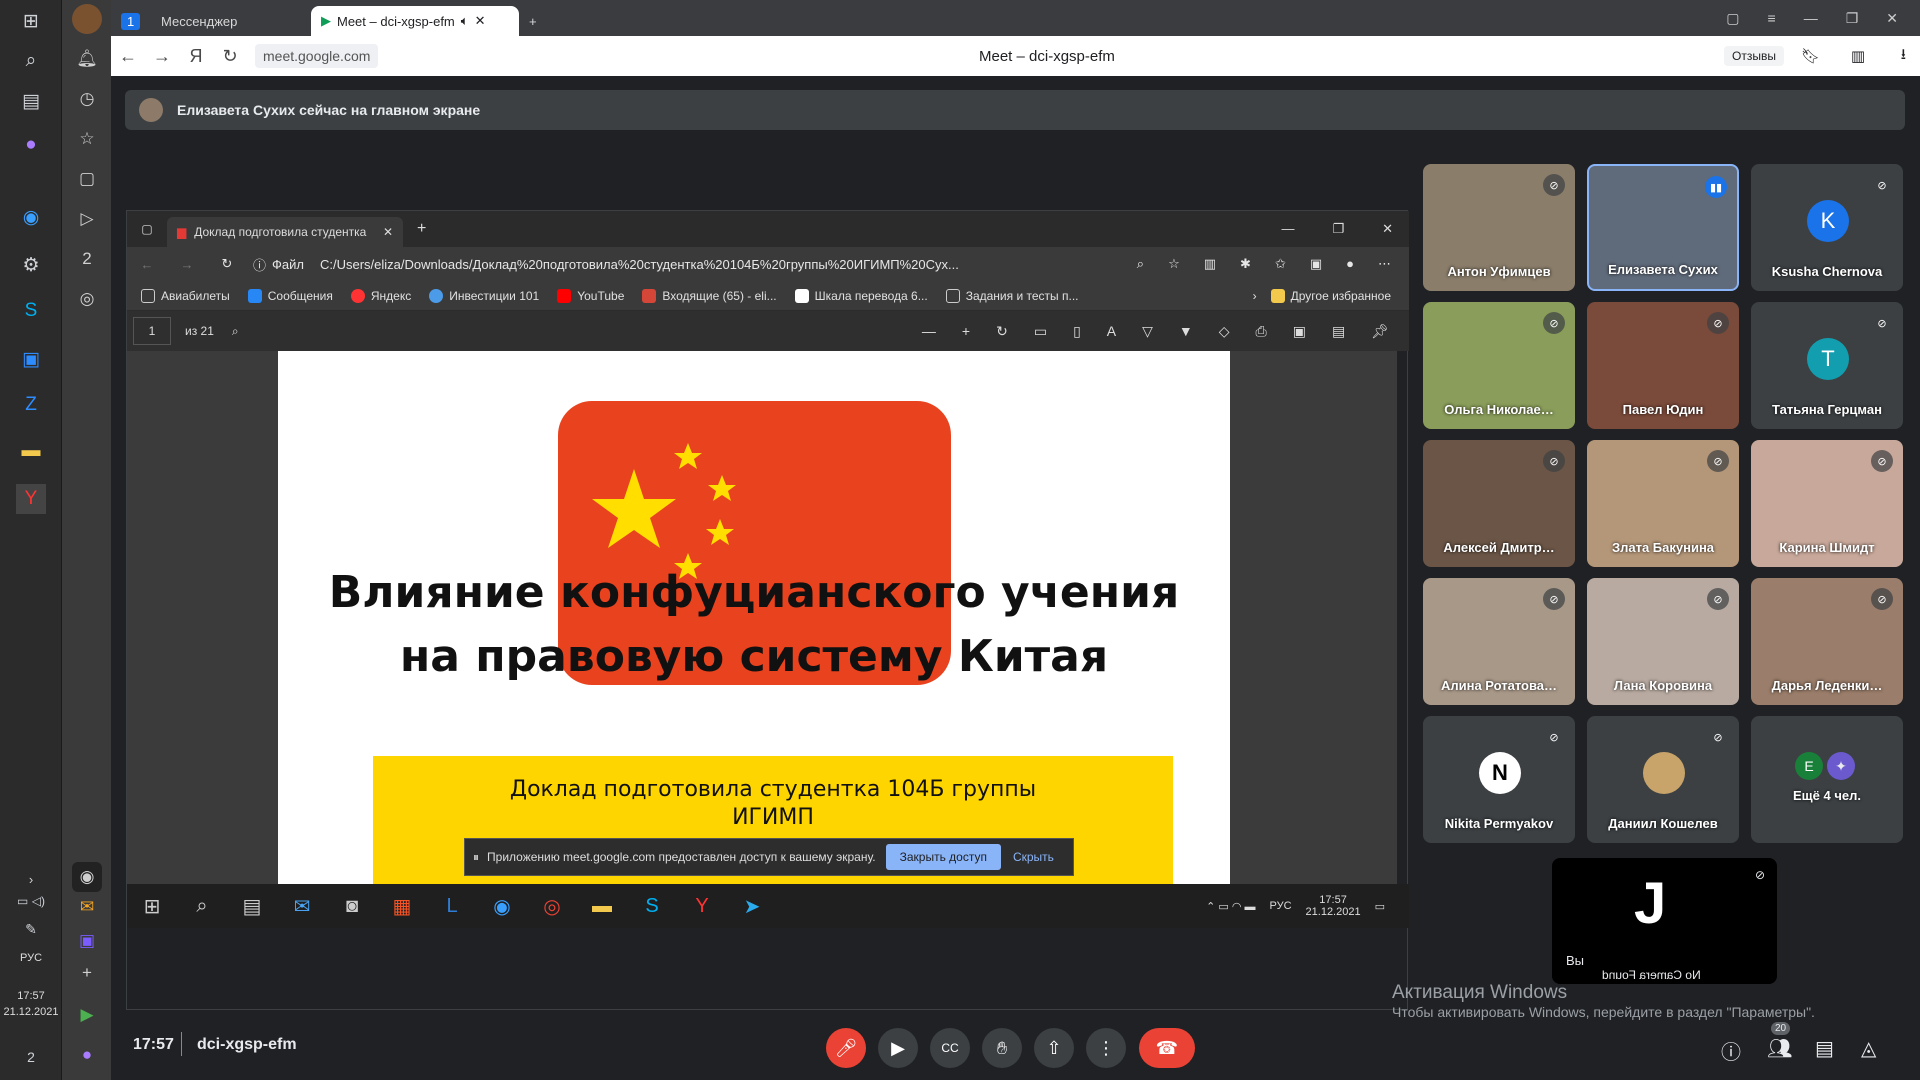  What do you see at coordinates (87, 179) in the screenshot?
I see `collections-icon: ▢` at bounding box center [87, 179].